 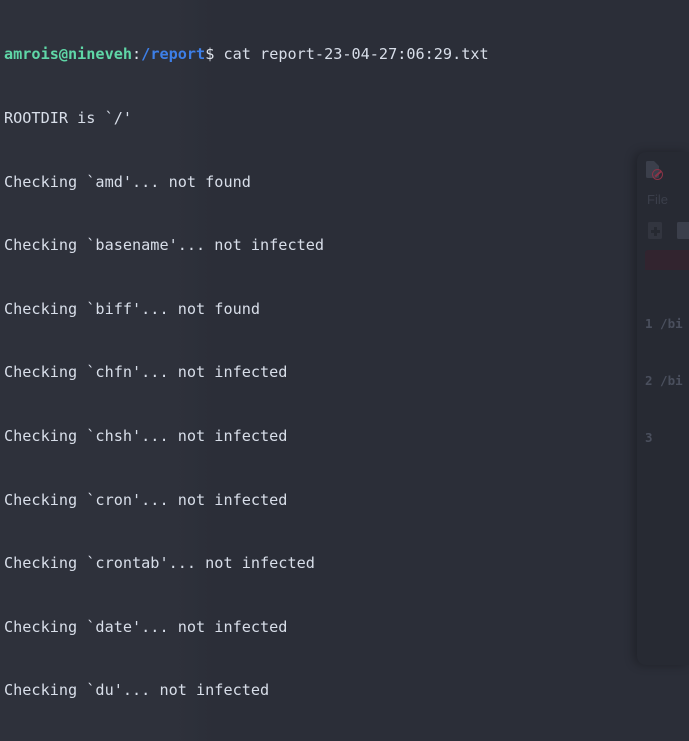 I want to click on editor-line-row: 2 /bi, so click(x=663, y=380).